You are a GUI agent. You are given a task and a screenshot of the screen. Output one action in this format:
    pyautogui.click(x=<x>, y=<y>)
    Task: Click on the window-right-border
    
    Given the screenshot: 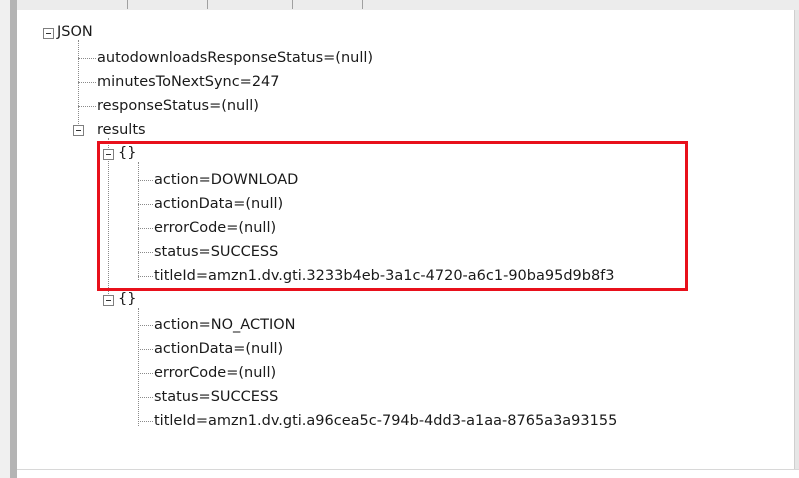 What is the action you would take?
    pyautogui.click(x=796, y=244)
    